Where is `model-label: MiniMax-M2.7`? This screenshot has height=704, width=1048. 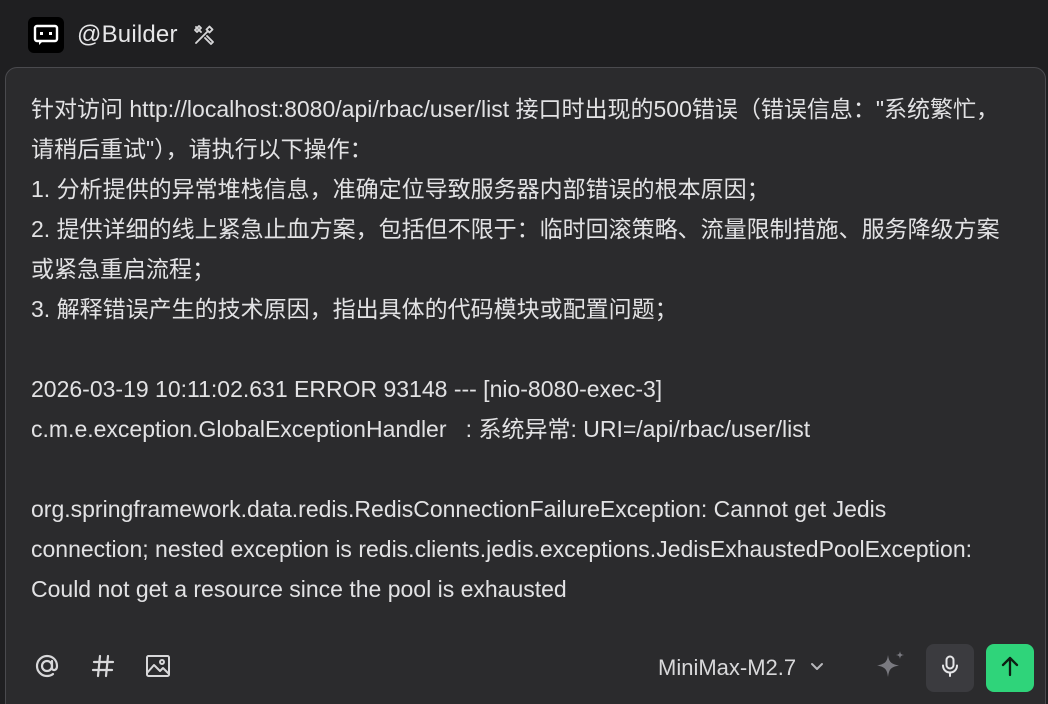
model-label: MiniMax-M2.7 is located at coordinates (727, 667).